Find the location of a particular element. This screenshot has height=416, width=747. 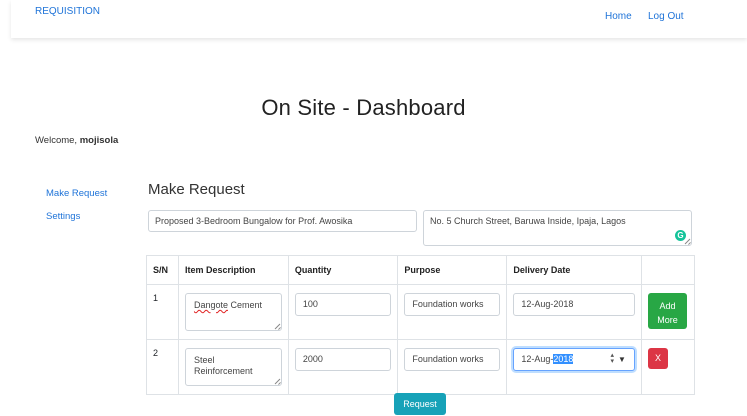

action-cell: X is located at coordinates (668, 367).